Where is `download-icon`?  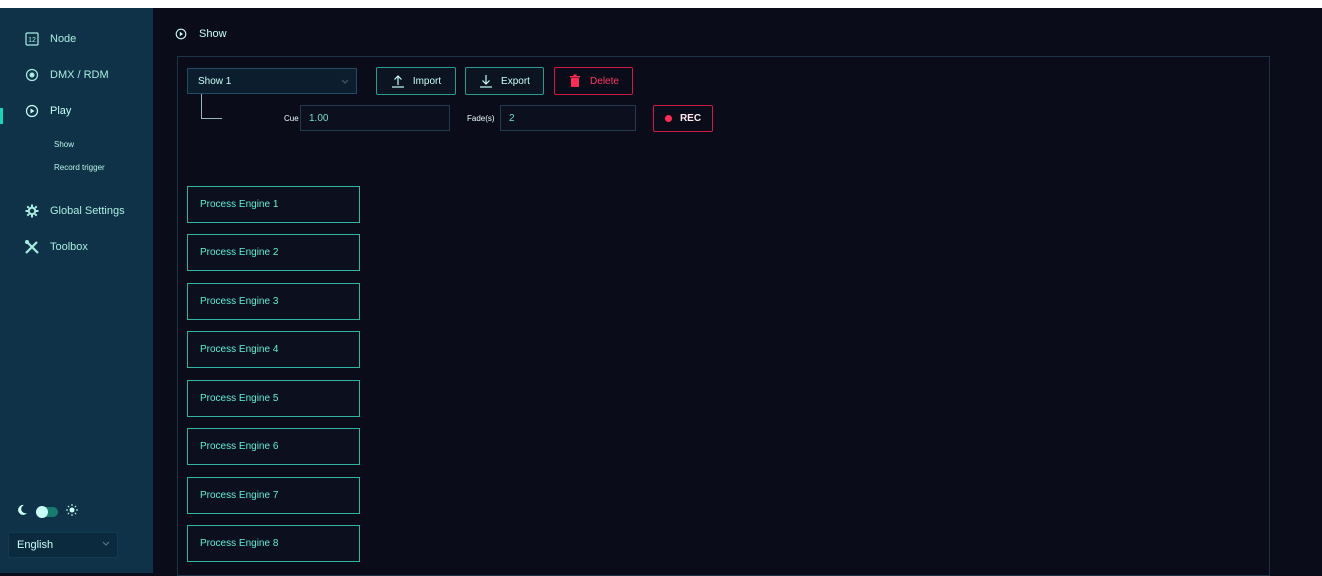
download-icon is located at coordinates (486, 81).